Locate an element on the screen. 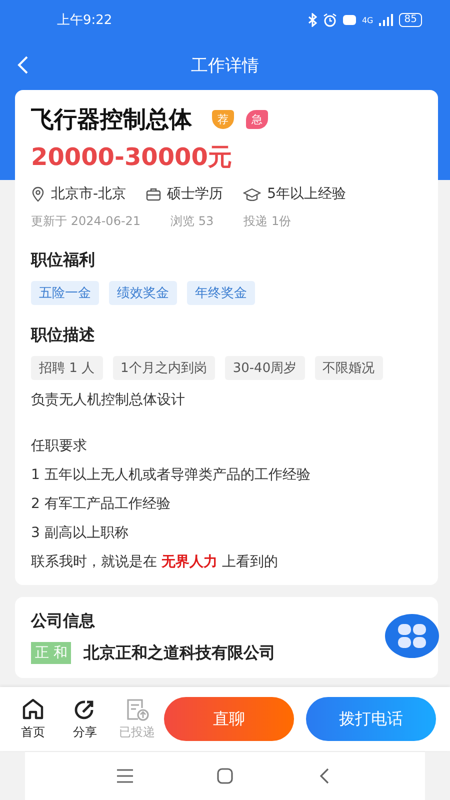 This screenshot has height=800, width=450. tag: 绩效奖金 is located at coordinates (143, 293).